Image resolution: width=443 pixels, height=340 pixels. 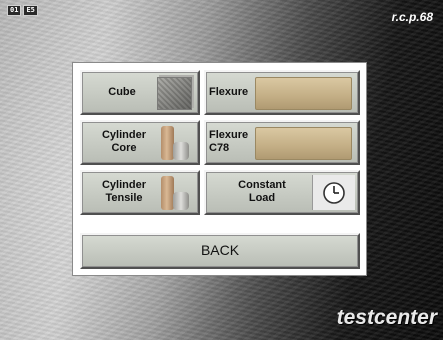 What do you see at coordinates (262, 198) in the screenshot?
I see `constant-load-label-line2: Load` at bounding box center [262, 198].